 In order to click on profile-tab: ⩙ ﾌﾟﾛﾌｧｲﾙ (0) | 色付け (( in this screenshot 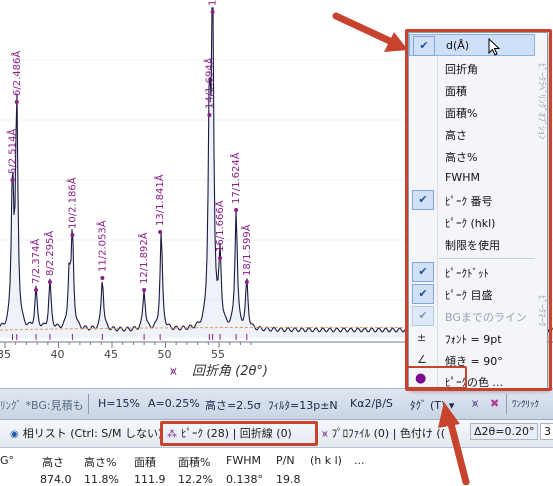, I will do `click(383, 433)`.